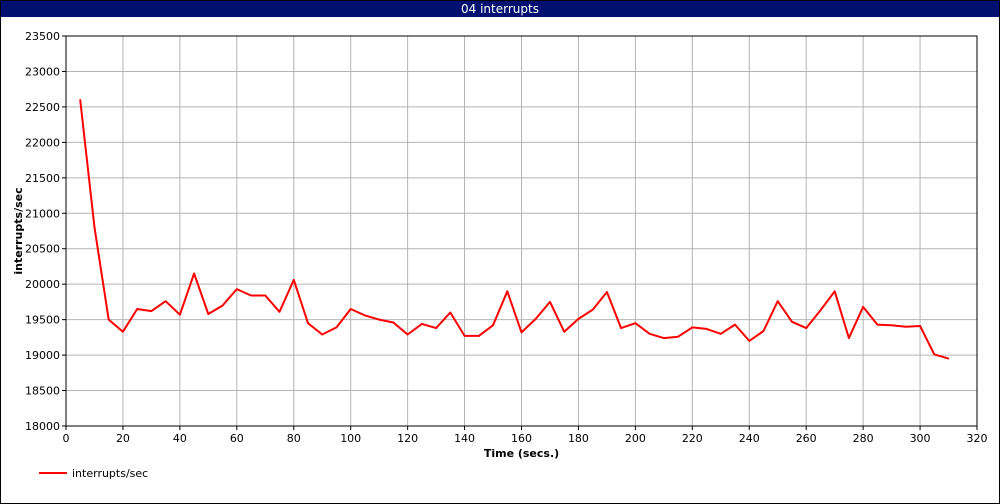  I want to click on legend: interrupts/sec, so click(93, 473).